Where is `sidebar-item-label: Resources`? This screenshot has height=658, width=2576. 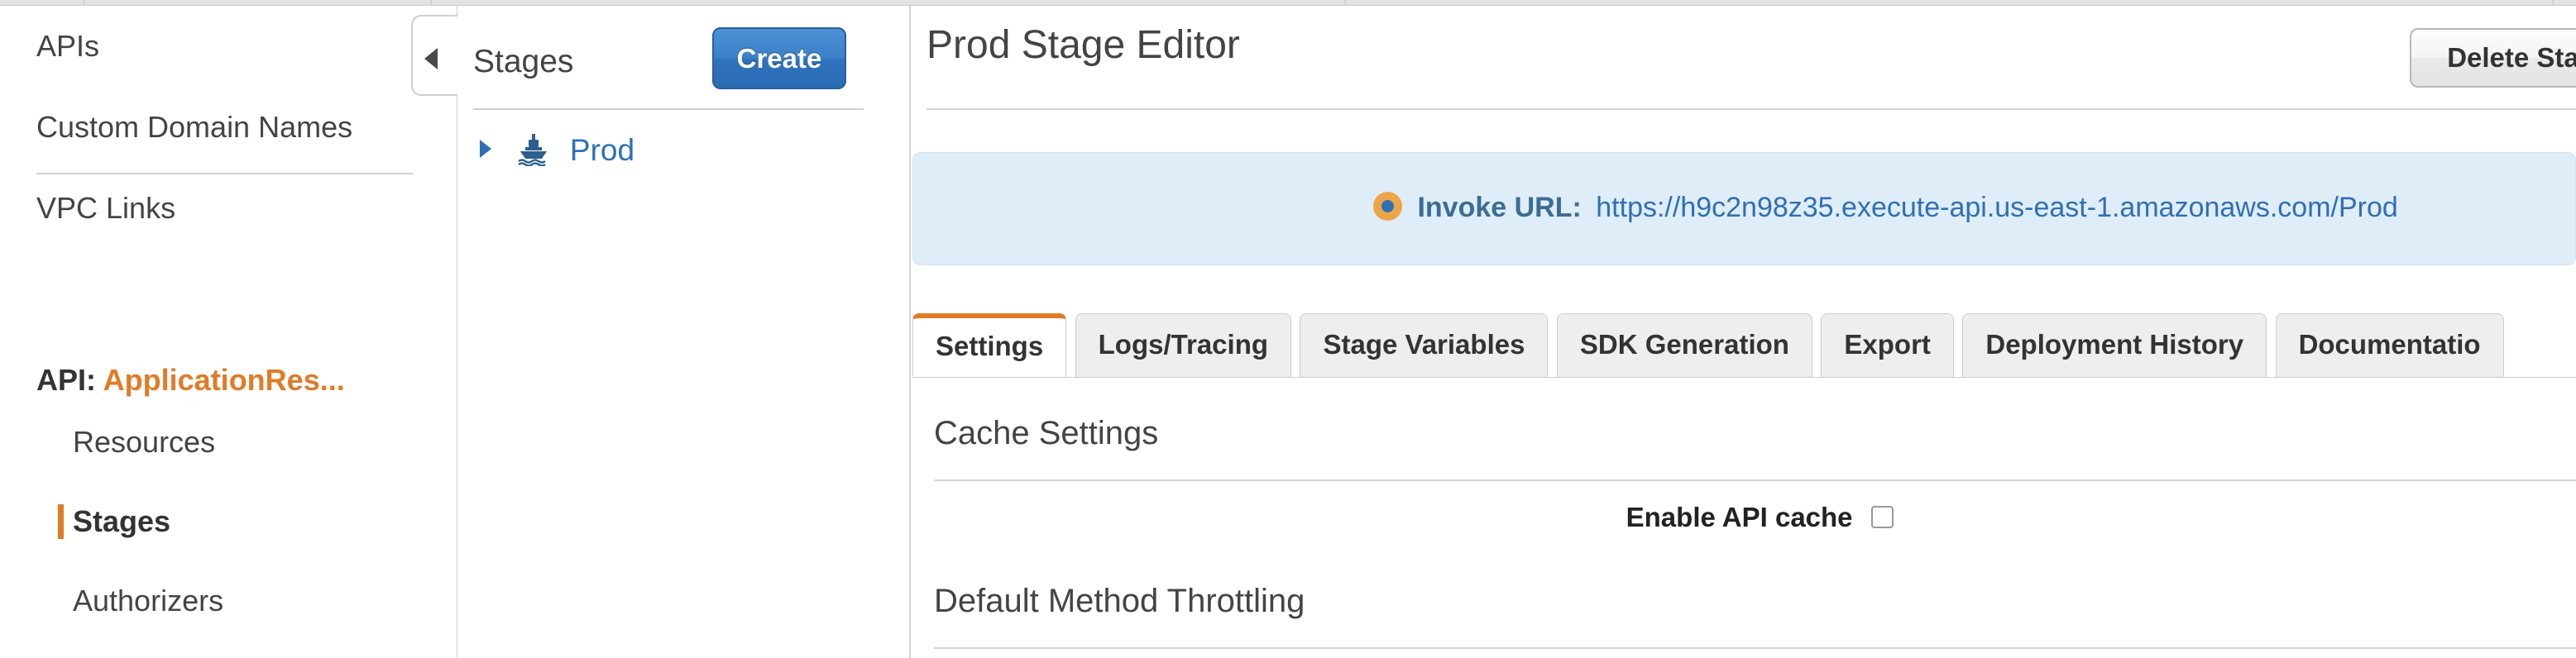
sidebar-item-label: Resources is located at coordinates (144, 442).